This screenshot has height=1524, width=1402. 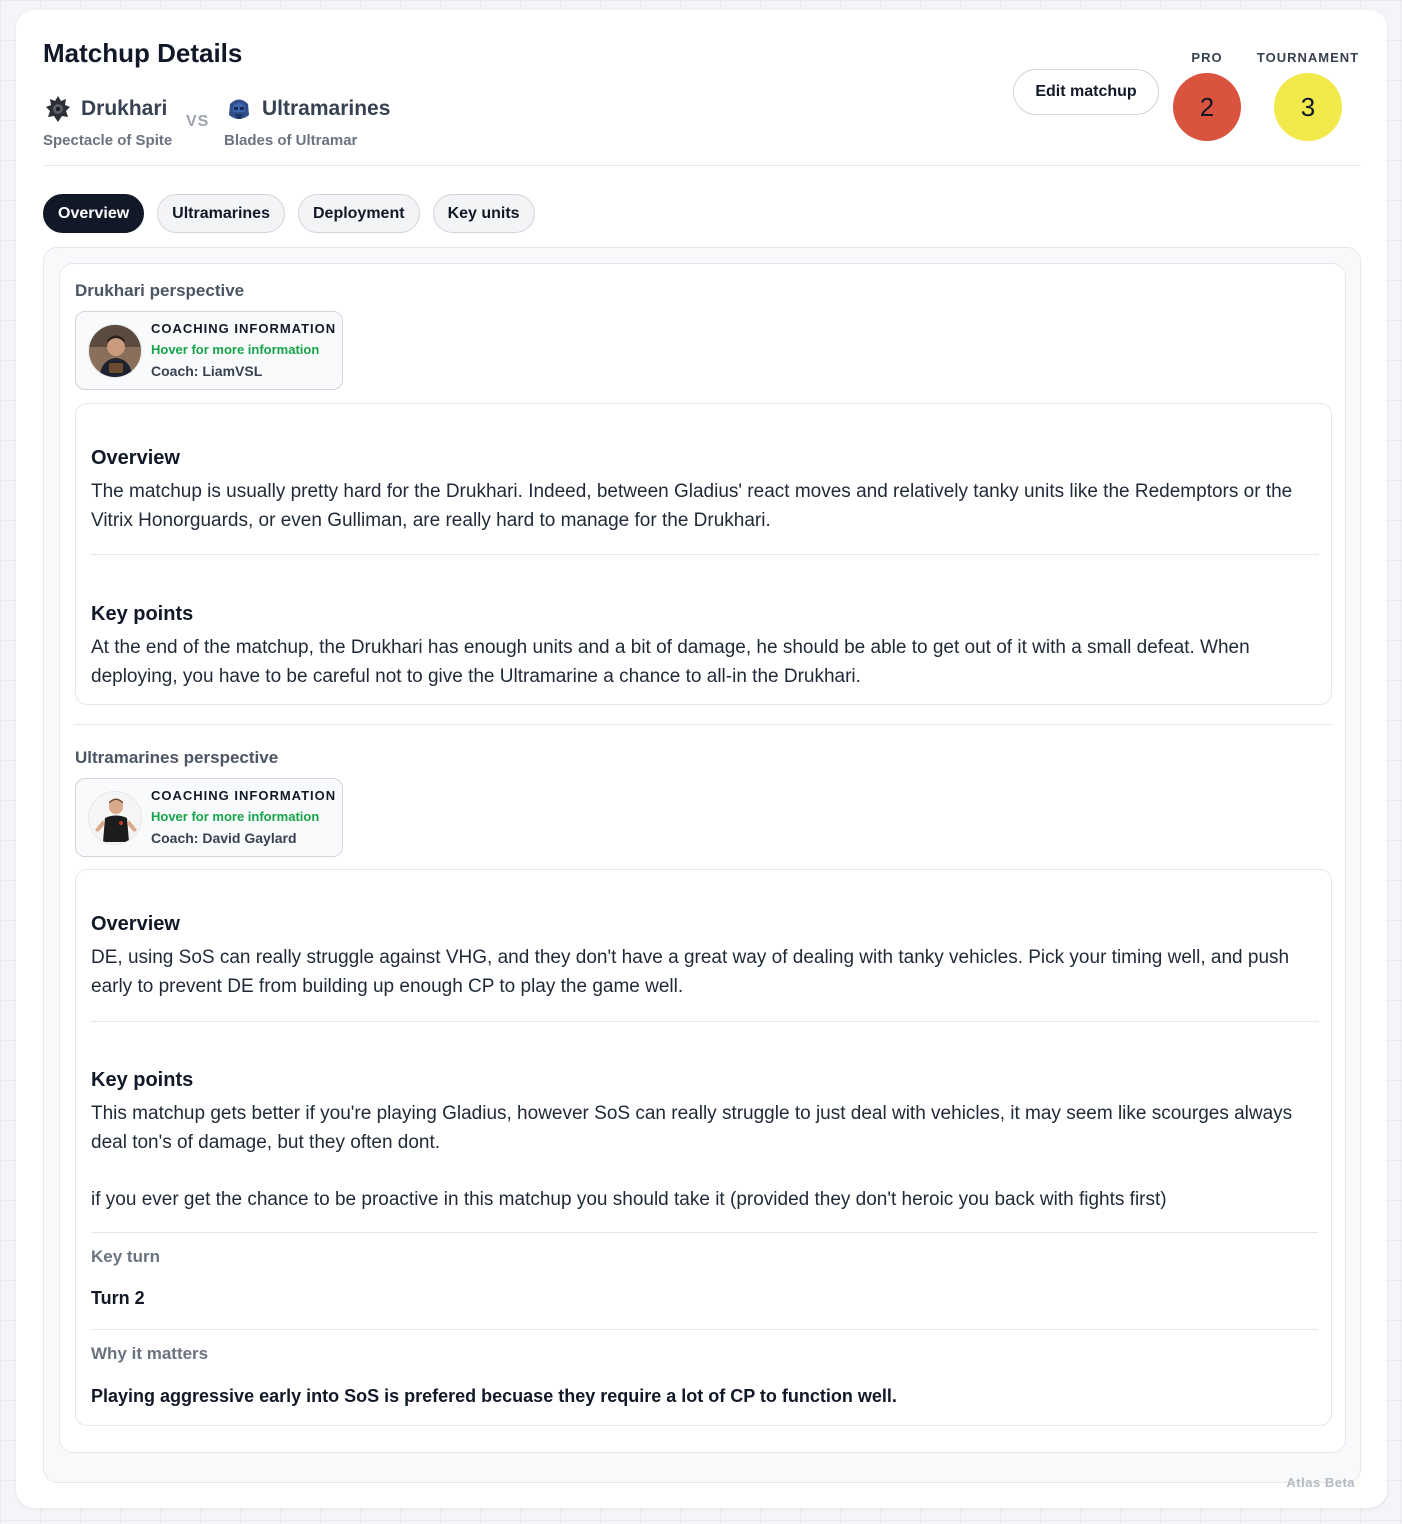 What do you see at coordinates (239, 109) in the screenshot?
I see `ultramarines-icon` at bounding box center [239, 109].